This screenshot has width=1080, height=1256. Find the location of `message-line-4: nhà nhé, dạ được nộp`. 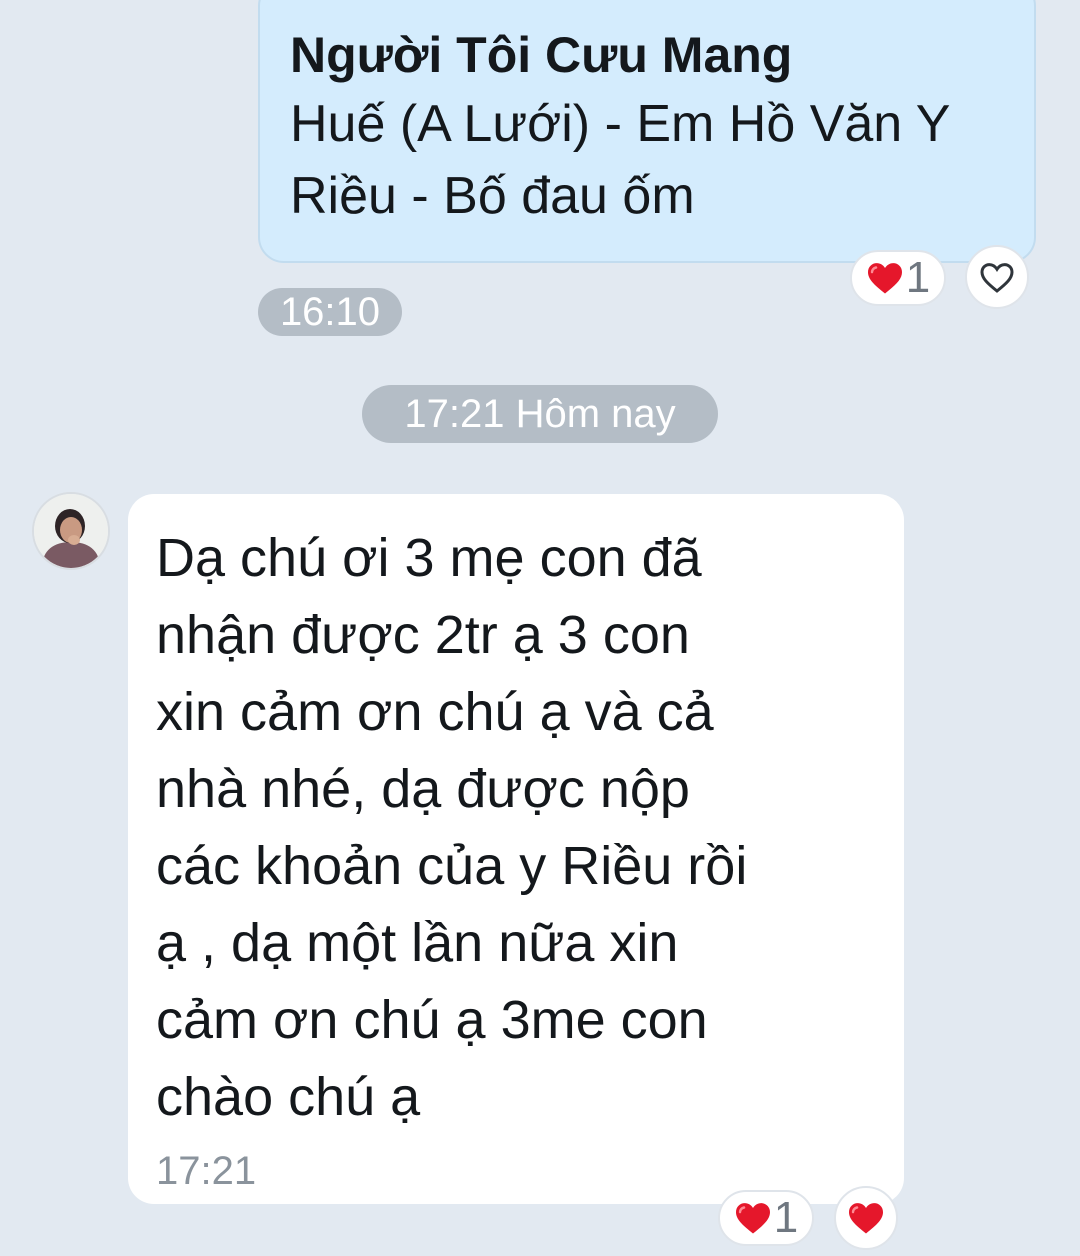

message-line-4: nhà nhé, dạ được nộp is located at coordinates (423, 789).